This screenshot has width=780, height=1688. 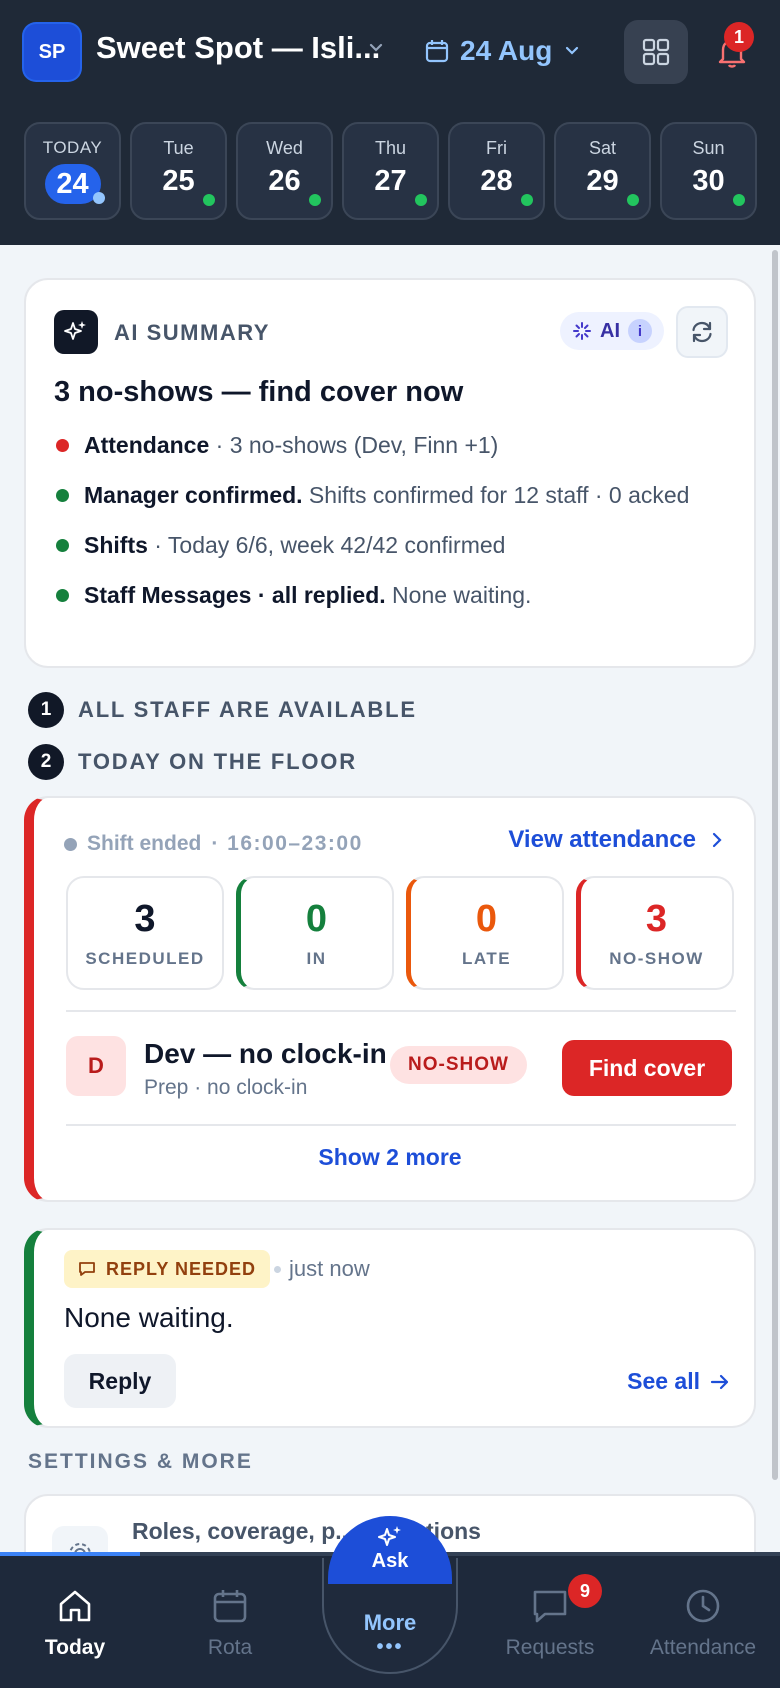 I want to click on stat-label: SCHEDULED, so click(x=145, y=958).